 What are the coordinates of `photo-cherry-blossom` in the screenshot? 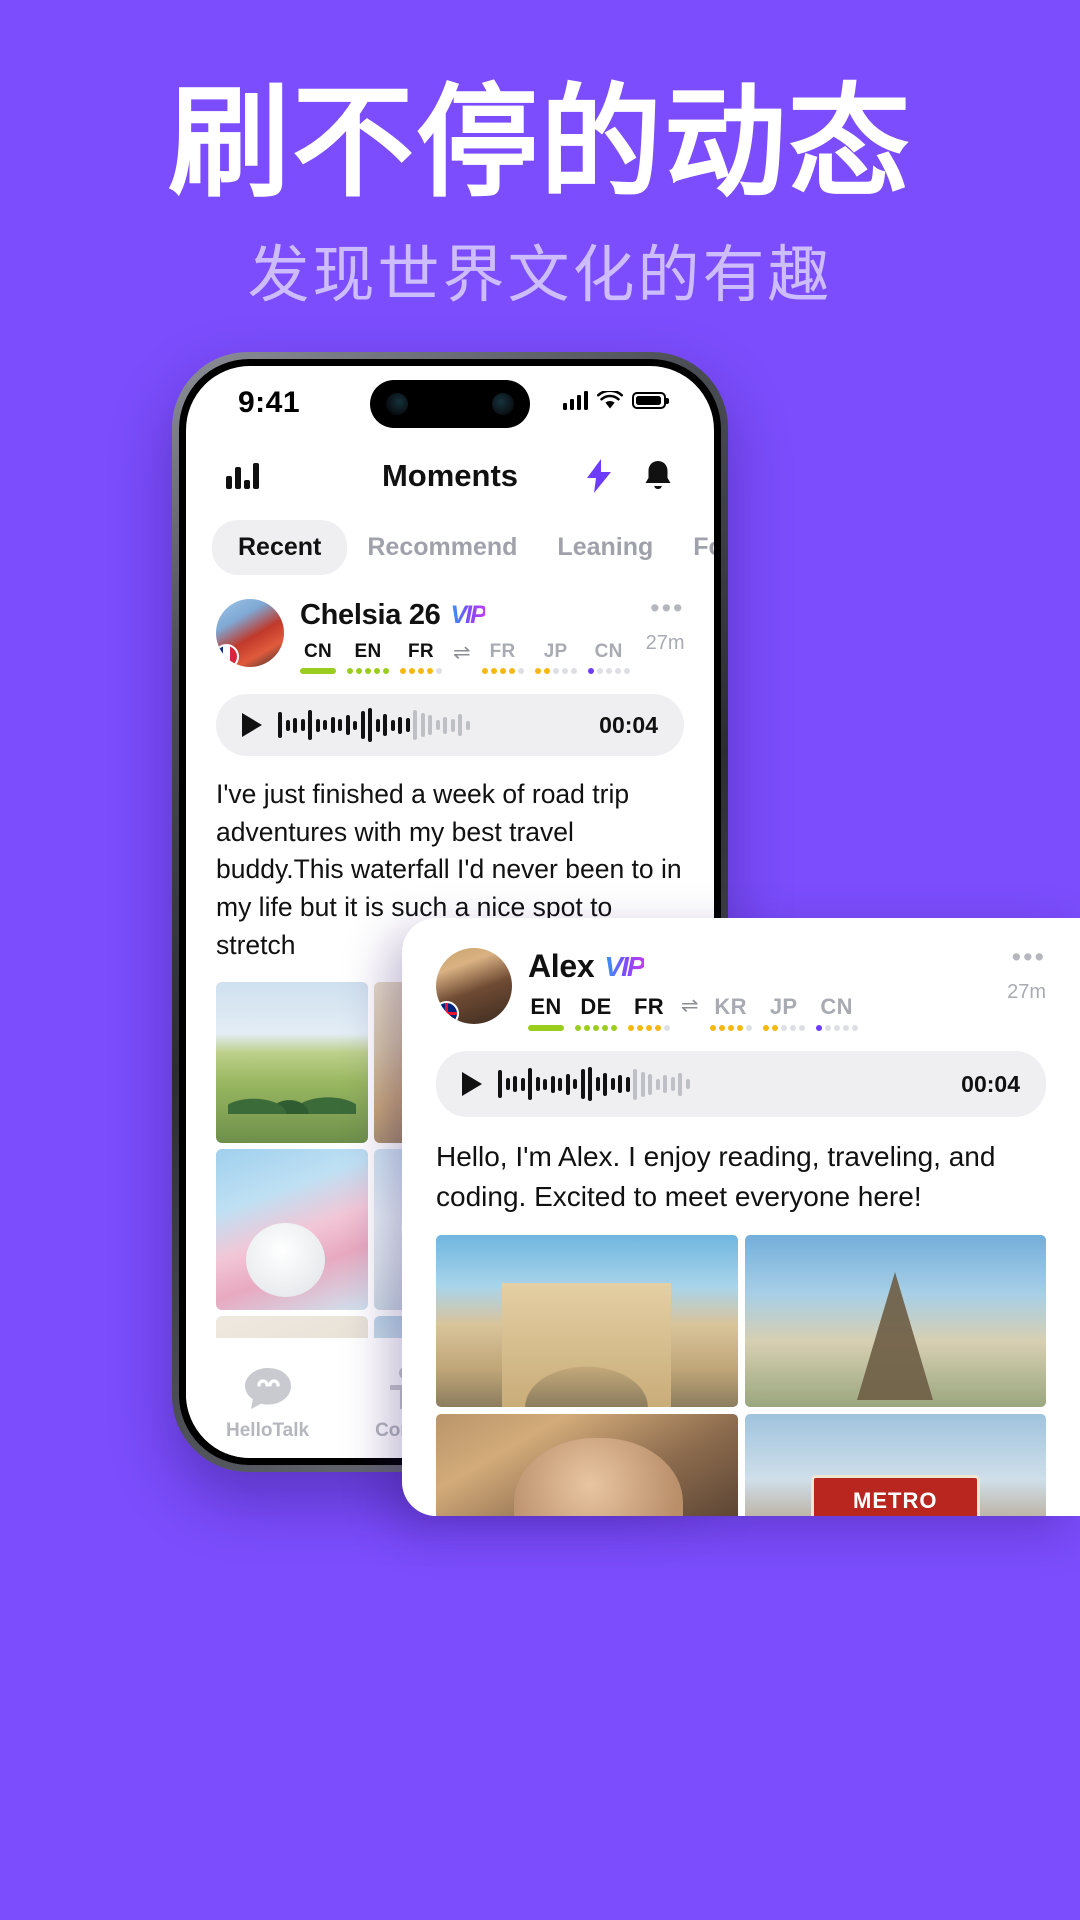 It's located at (292, 1230).